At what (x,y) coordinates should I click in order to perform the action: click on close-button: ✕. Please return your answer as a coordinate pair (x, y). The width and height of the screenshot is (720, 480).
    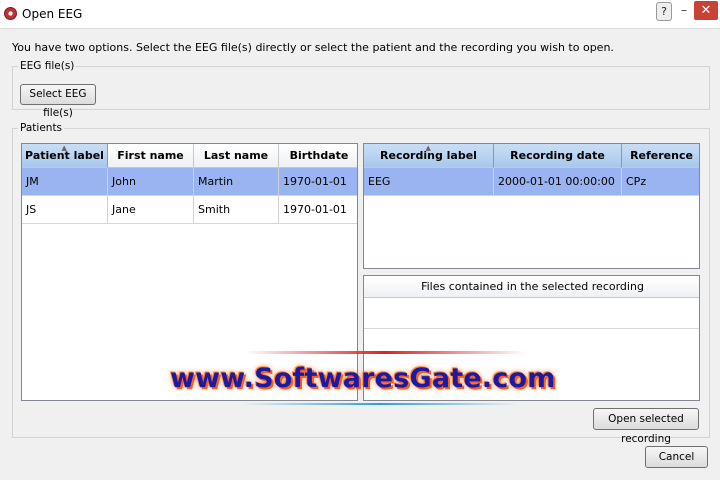
    Looking at the image, I should click on (706, 10).